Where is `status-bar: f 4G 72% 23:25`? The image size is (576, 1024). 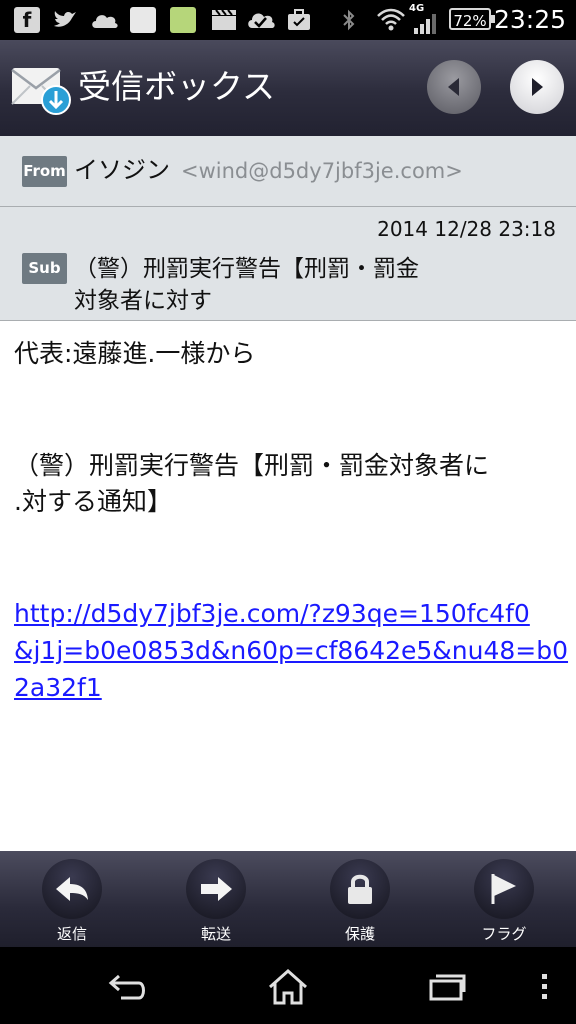
status-bar: f 4G 72% 23:25 is located at coordinates (288, 20).